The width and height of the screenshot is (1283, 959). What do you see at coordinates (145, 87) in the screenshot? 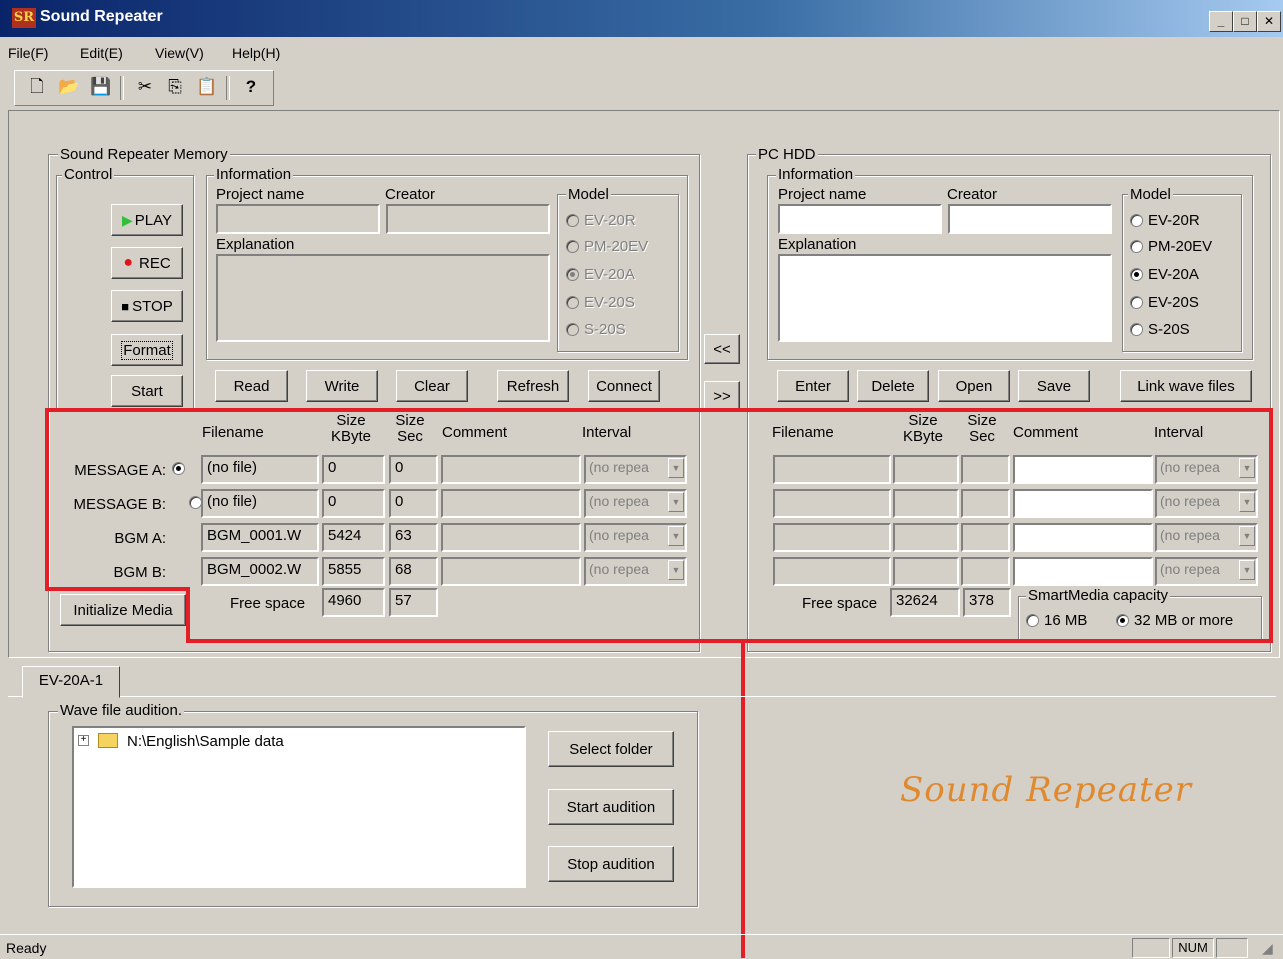
I see `cut-icon: ✂` at bounding box center [145, 87].